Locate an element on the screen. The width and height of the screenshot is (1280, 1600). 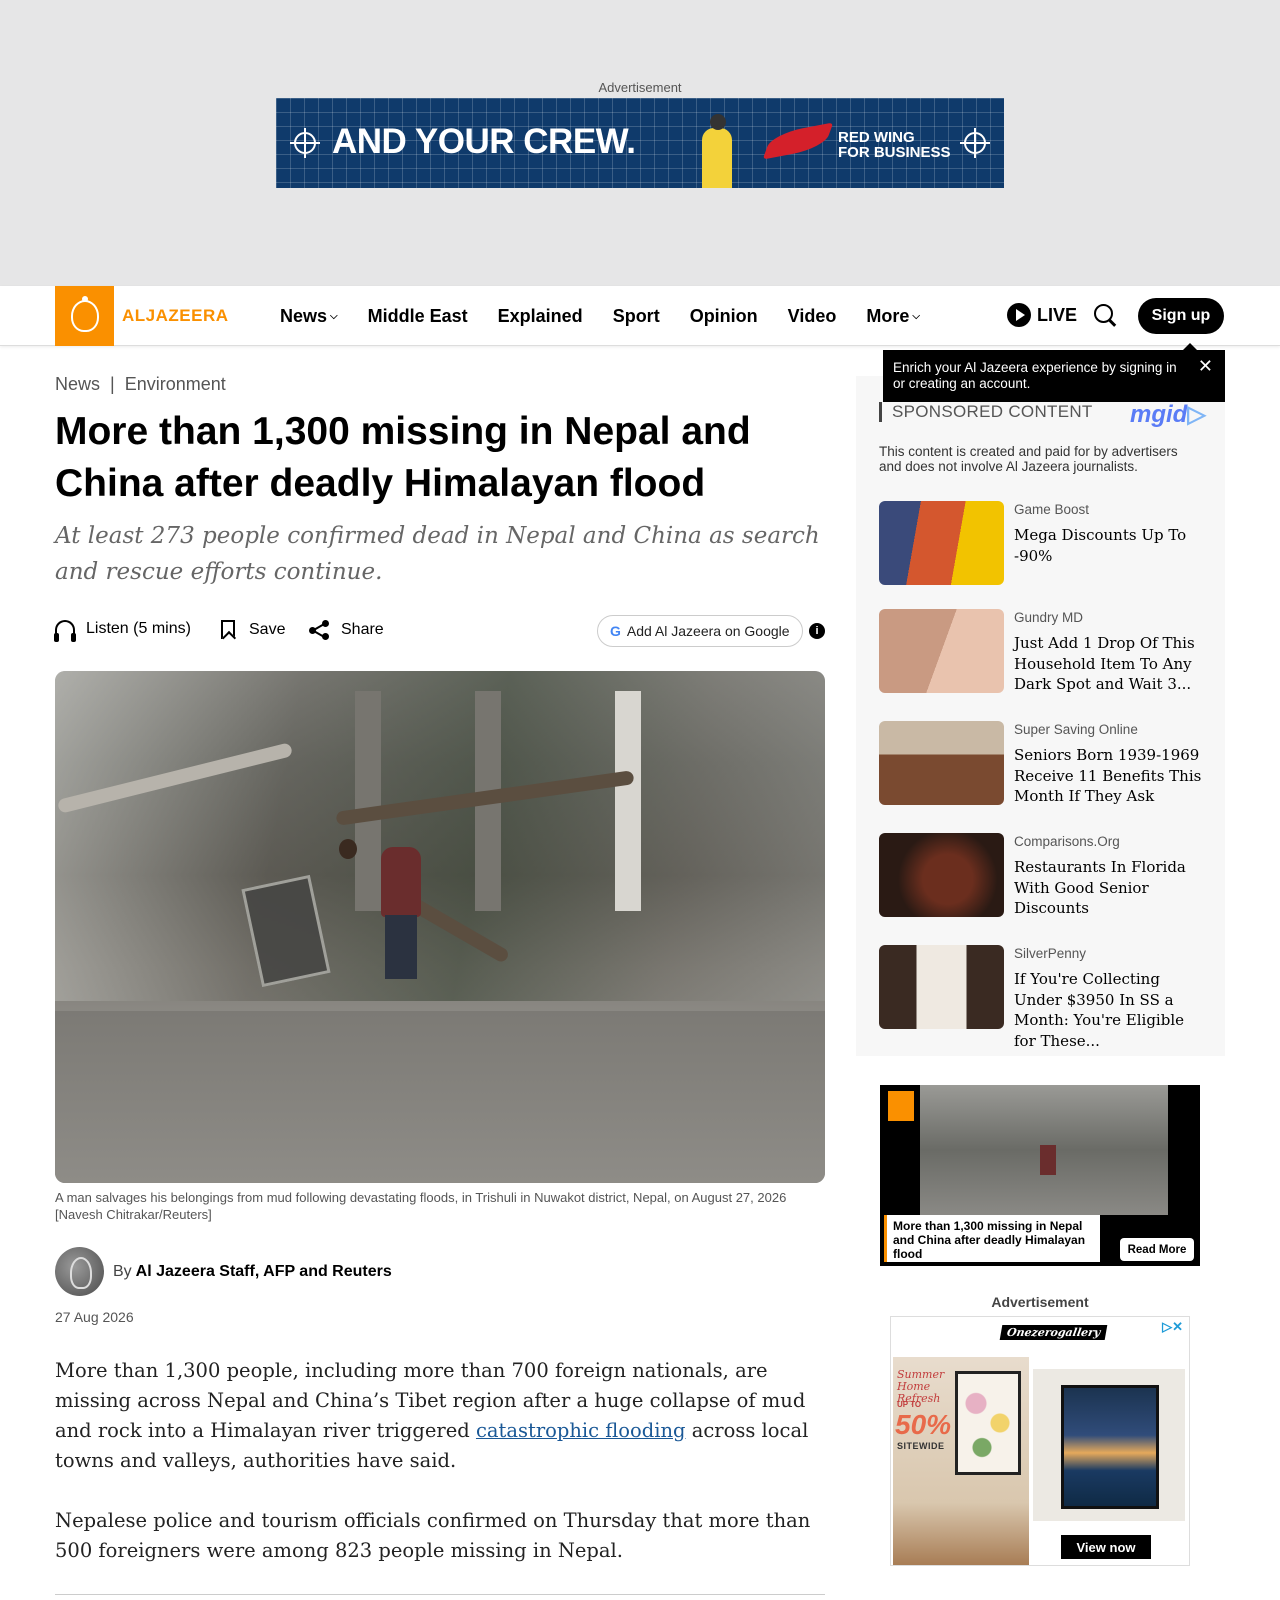
nav-label: Opinion is located at coordinates (723, 315).